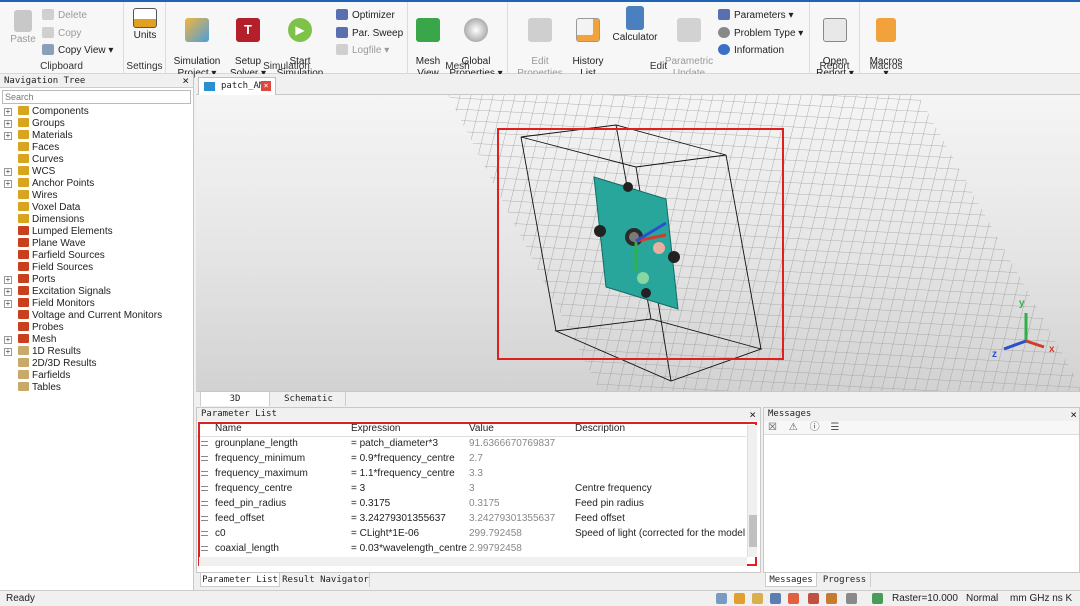 The image size is (1080, 606). What do you see at coordinates (96, 196) in the screenshot?
I see `tree-item: Wires` at bounding box center [96, 196].